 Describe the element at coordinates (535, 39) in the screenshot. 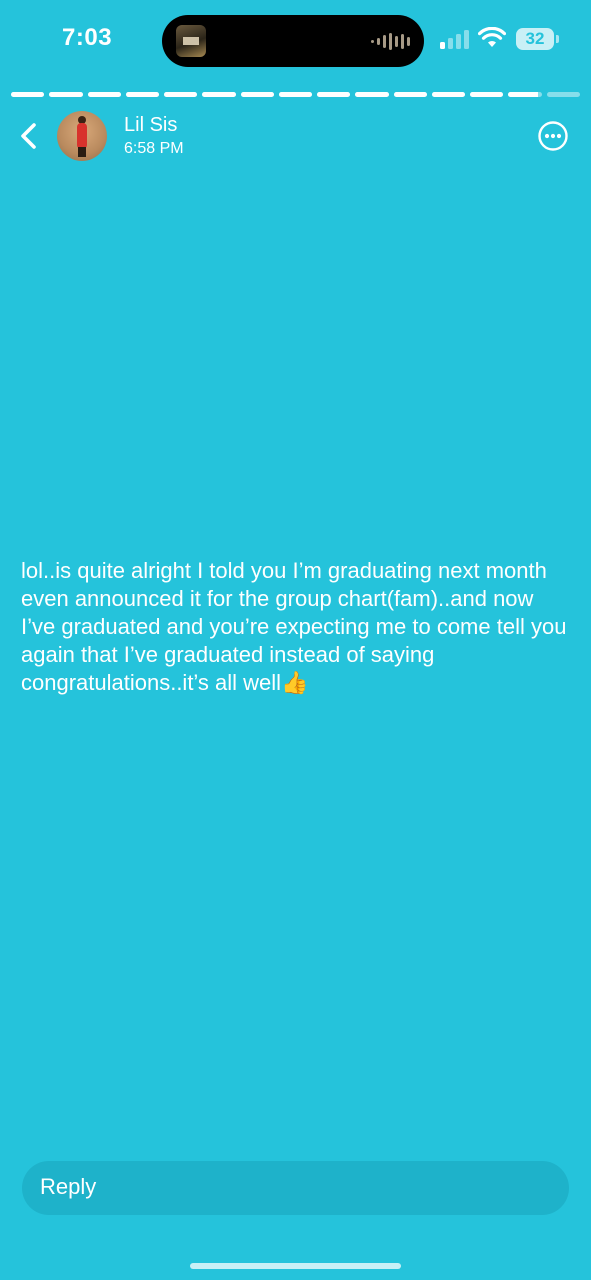

I see `battery-icon: 32` at that location.